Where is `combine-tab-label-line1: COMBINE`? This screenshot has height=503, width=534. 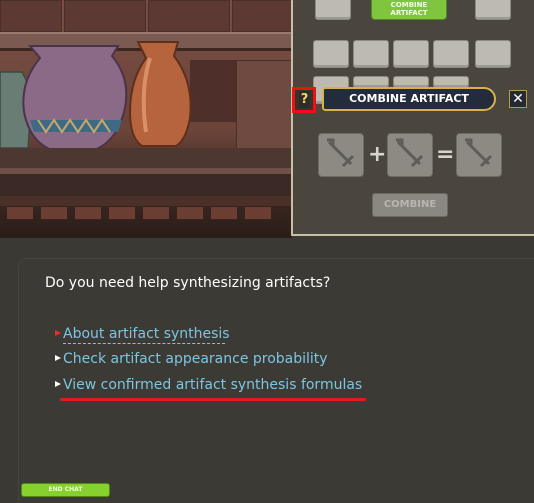
combine-tab-label-line1: COMBINE is located at coordinates (409, 5).